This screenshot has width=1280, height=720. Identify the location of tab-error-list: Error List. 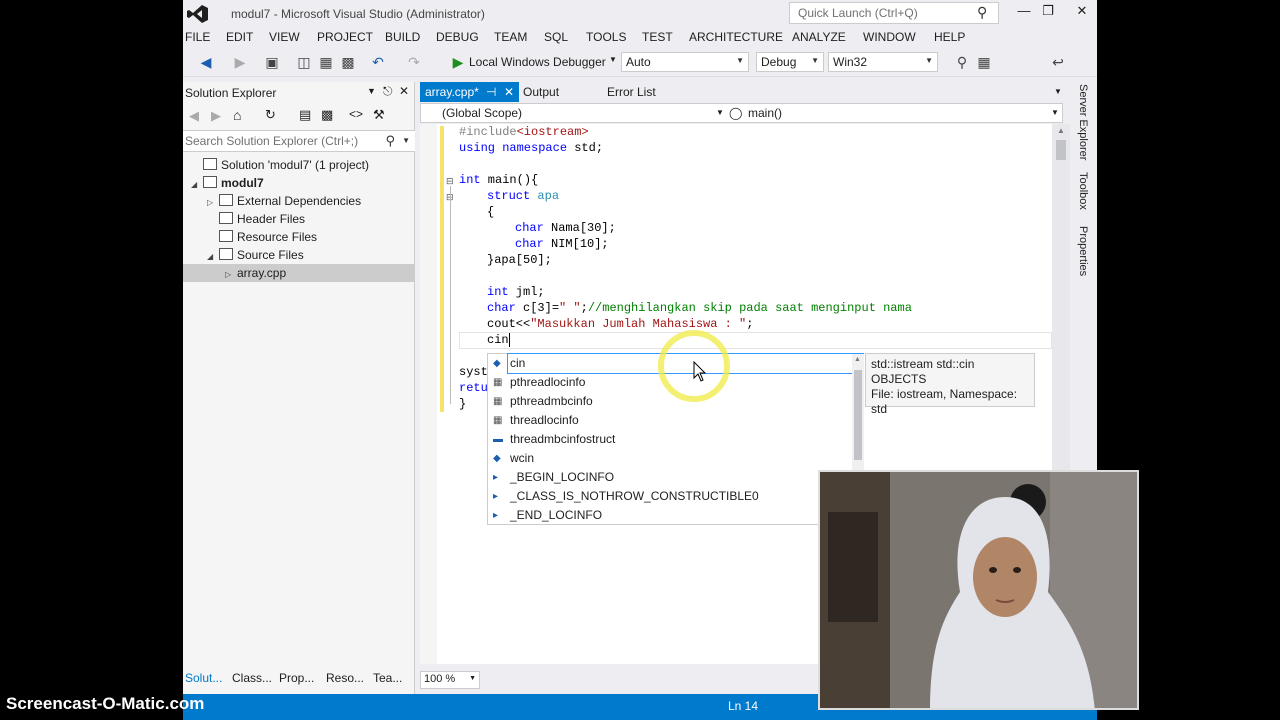
(631, 92).